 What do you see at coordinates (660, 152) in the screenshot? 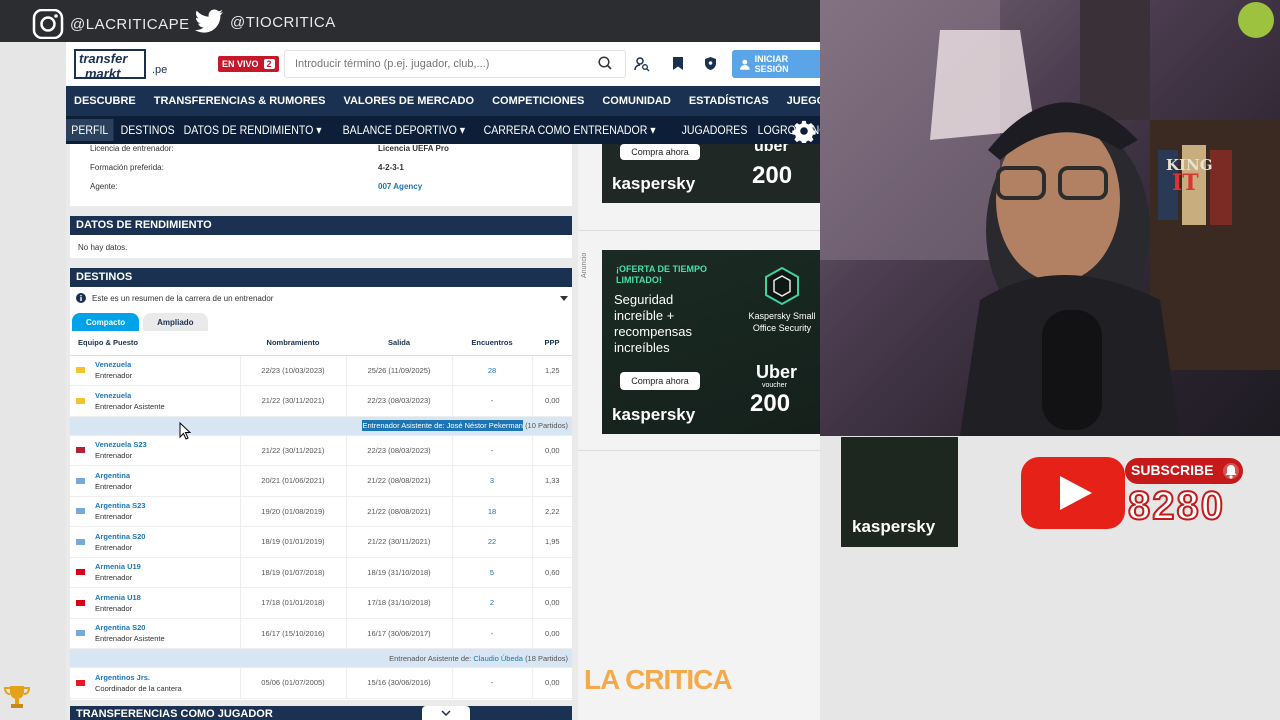
I see `ad-top-cta: Compra ahora` at bounding box center [660, 152].